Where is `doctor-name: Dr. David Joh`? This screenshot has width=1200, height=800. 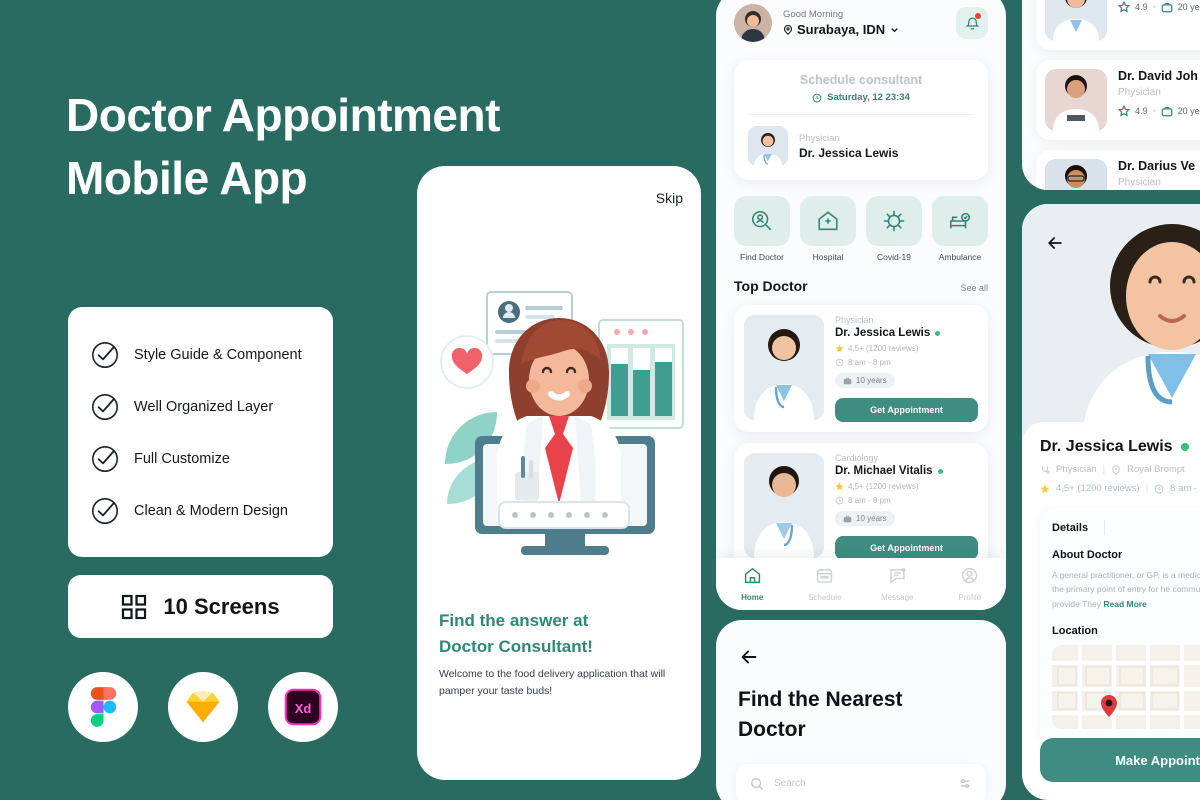 doctor-name: Dr. David Joh is located at coordinates (1158, 76).